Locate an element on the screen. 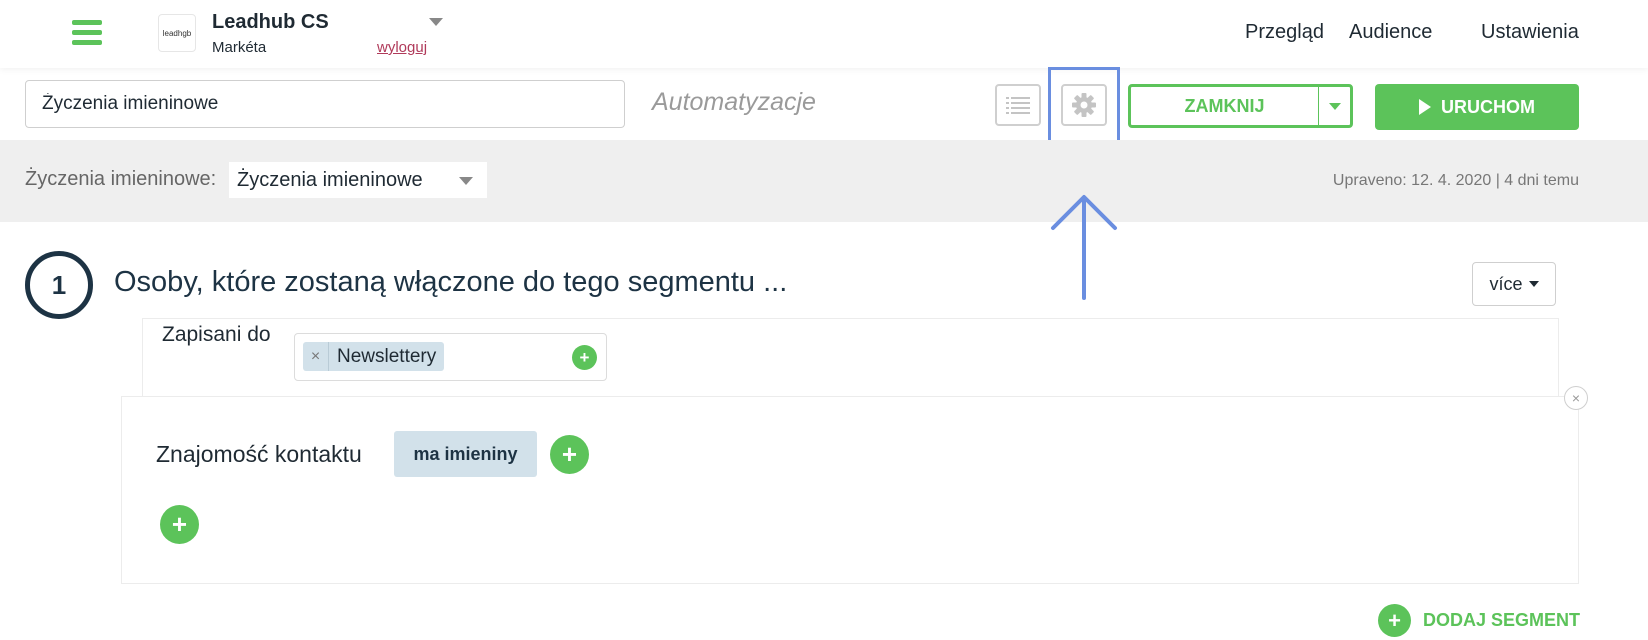  section-label: Automatyzacje is located at coordinates (734, 102).